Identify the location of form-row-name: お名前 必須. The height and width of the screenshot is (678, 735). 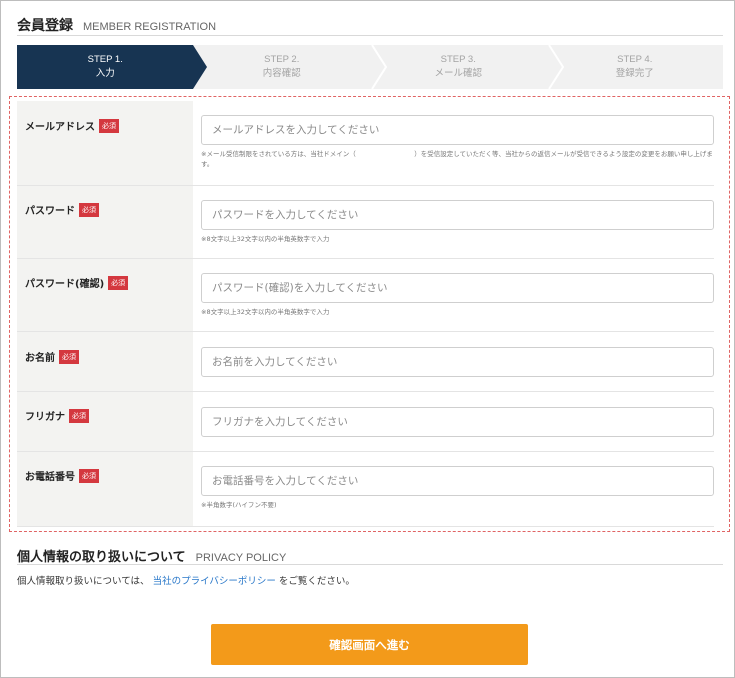
(365, 362).